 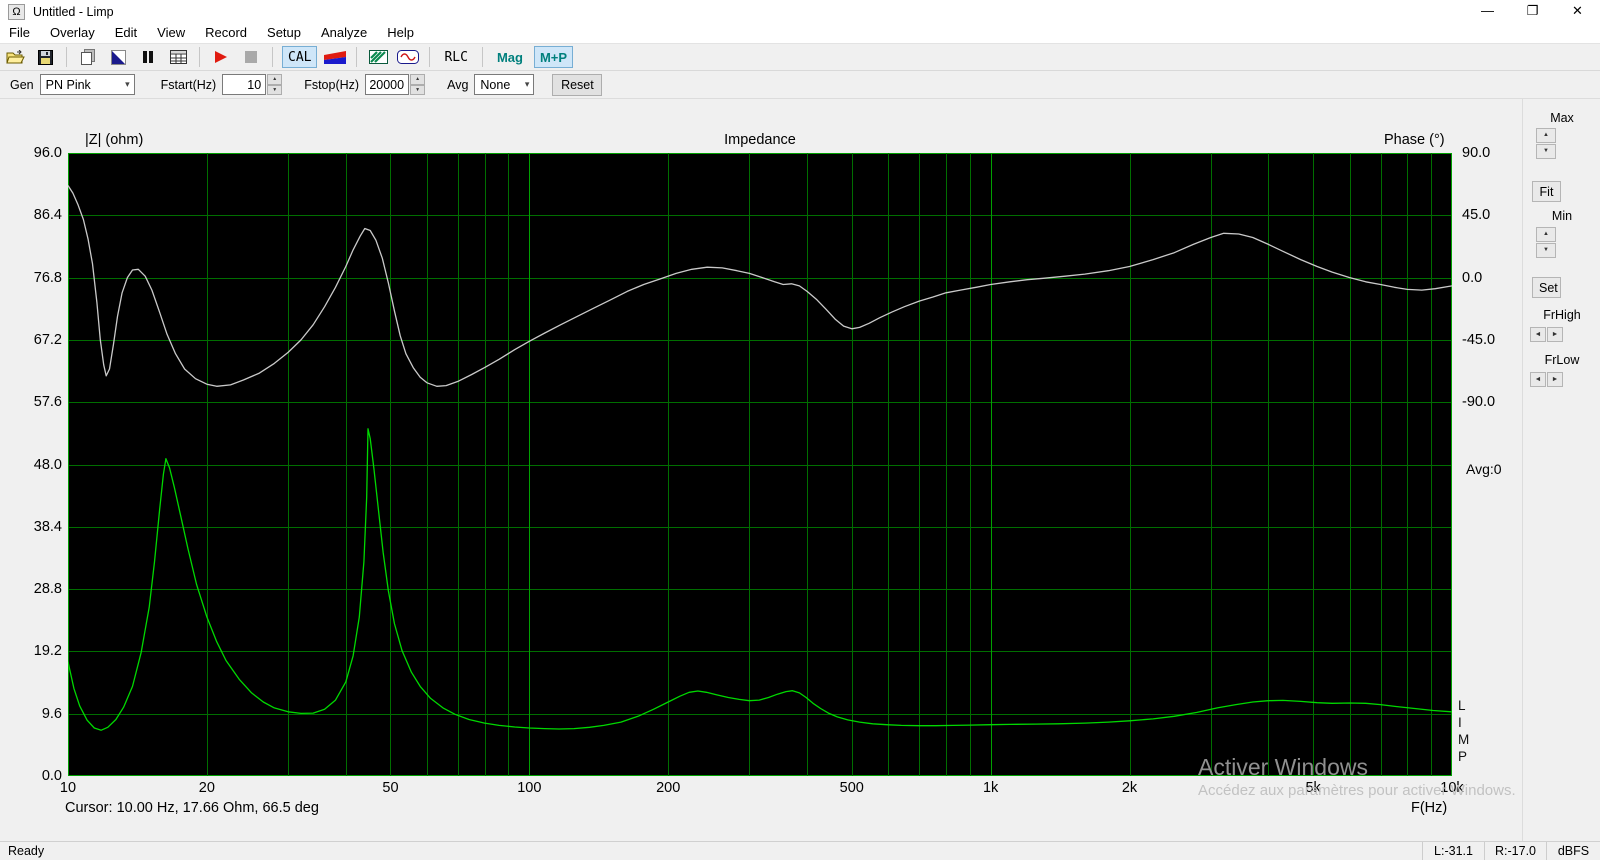 What do you see at coordinates (1479, 402) in the screenshot?
I see `right-axis-tick: -90.0` at bounding box center [1479, 402].